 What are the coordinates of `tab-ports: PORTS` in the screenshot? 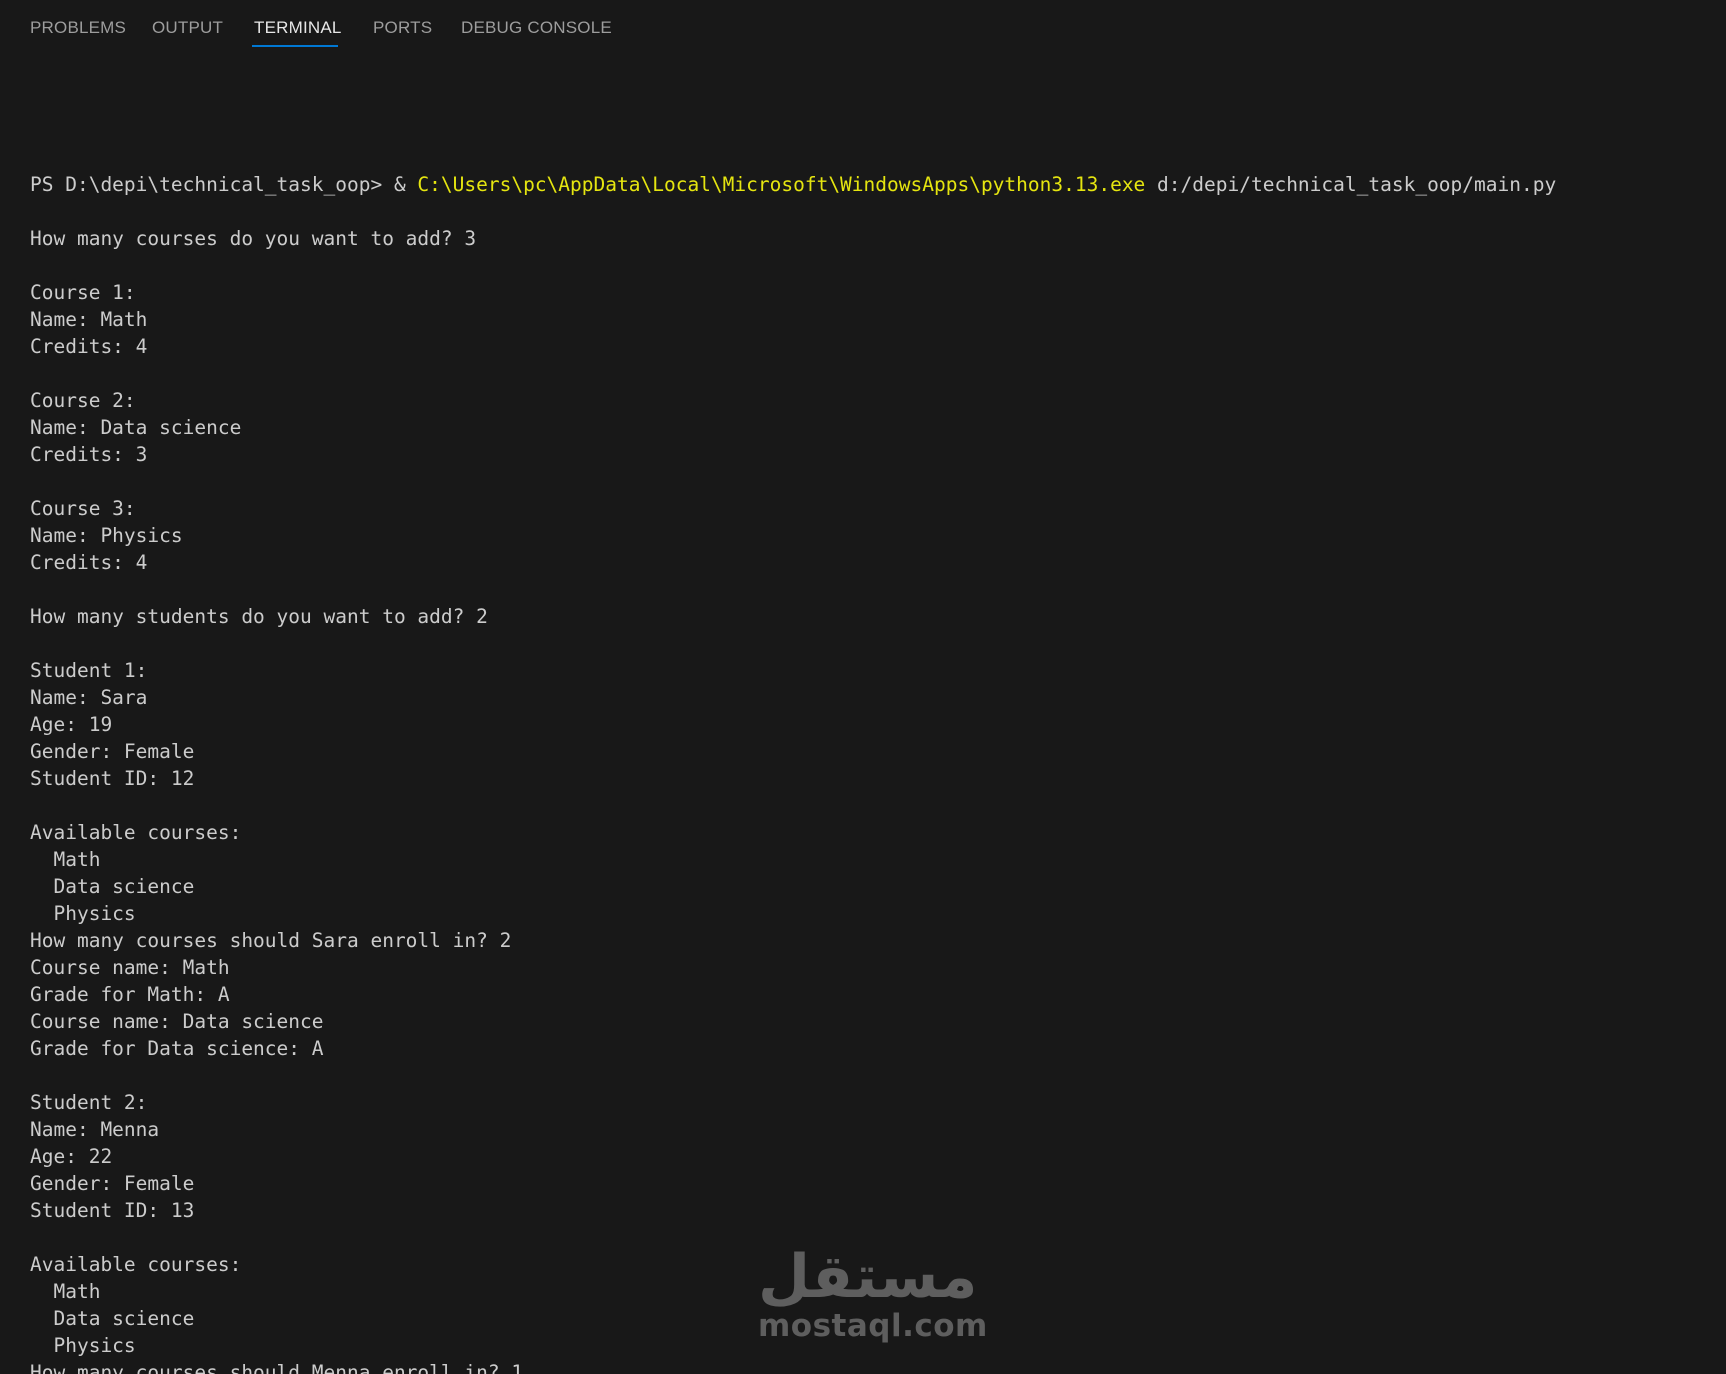 It's located at (402, 28).